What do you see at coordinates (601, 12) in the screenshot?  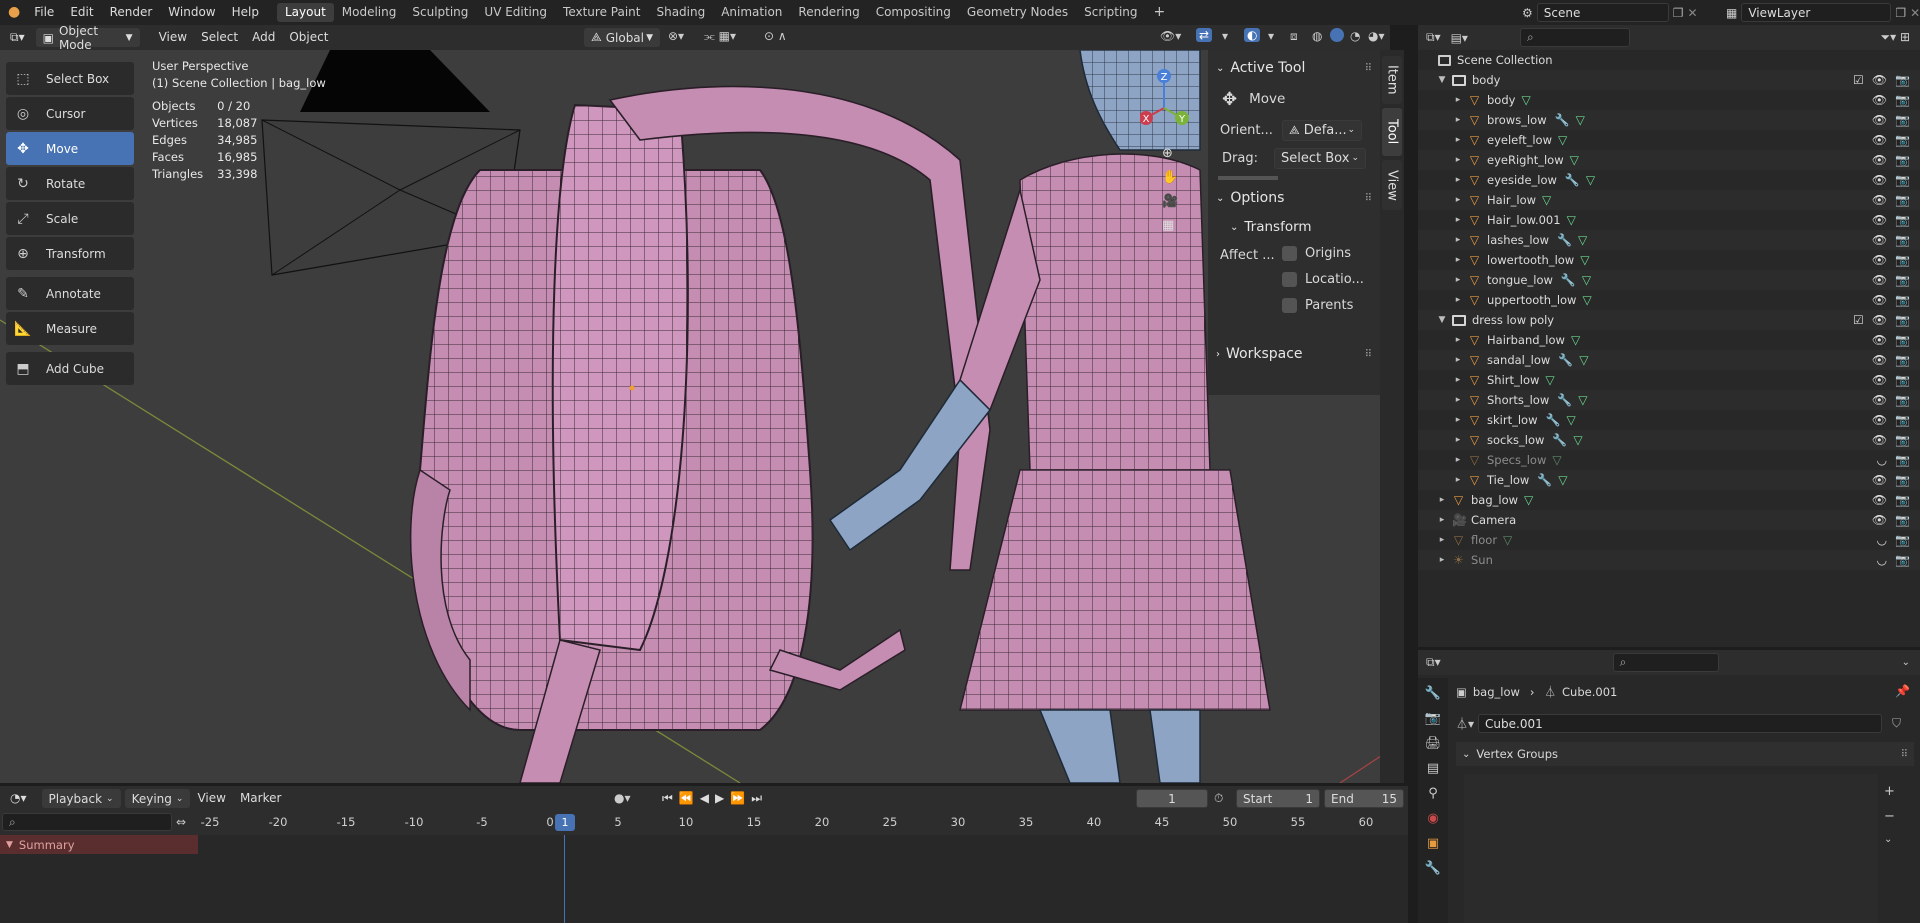 I see `tab-texture-paint: Texture Paint` at bounding box center [601, 12].